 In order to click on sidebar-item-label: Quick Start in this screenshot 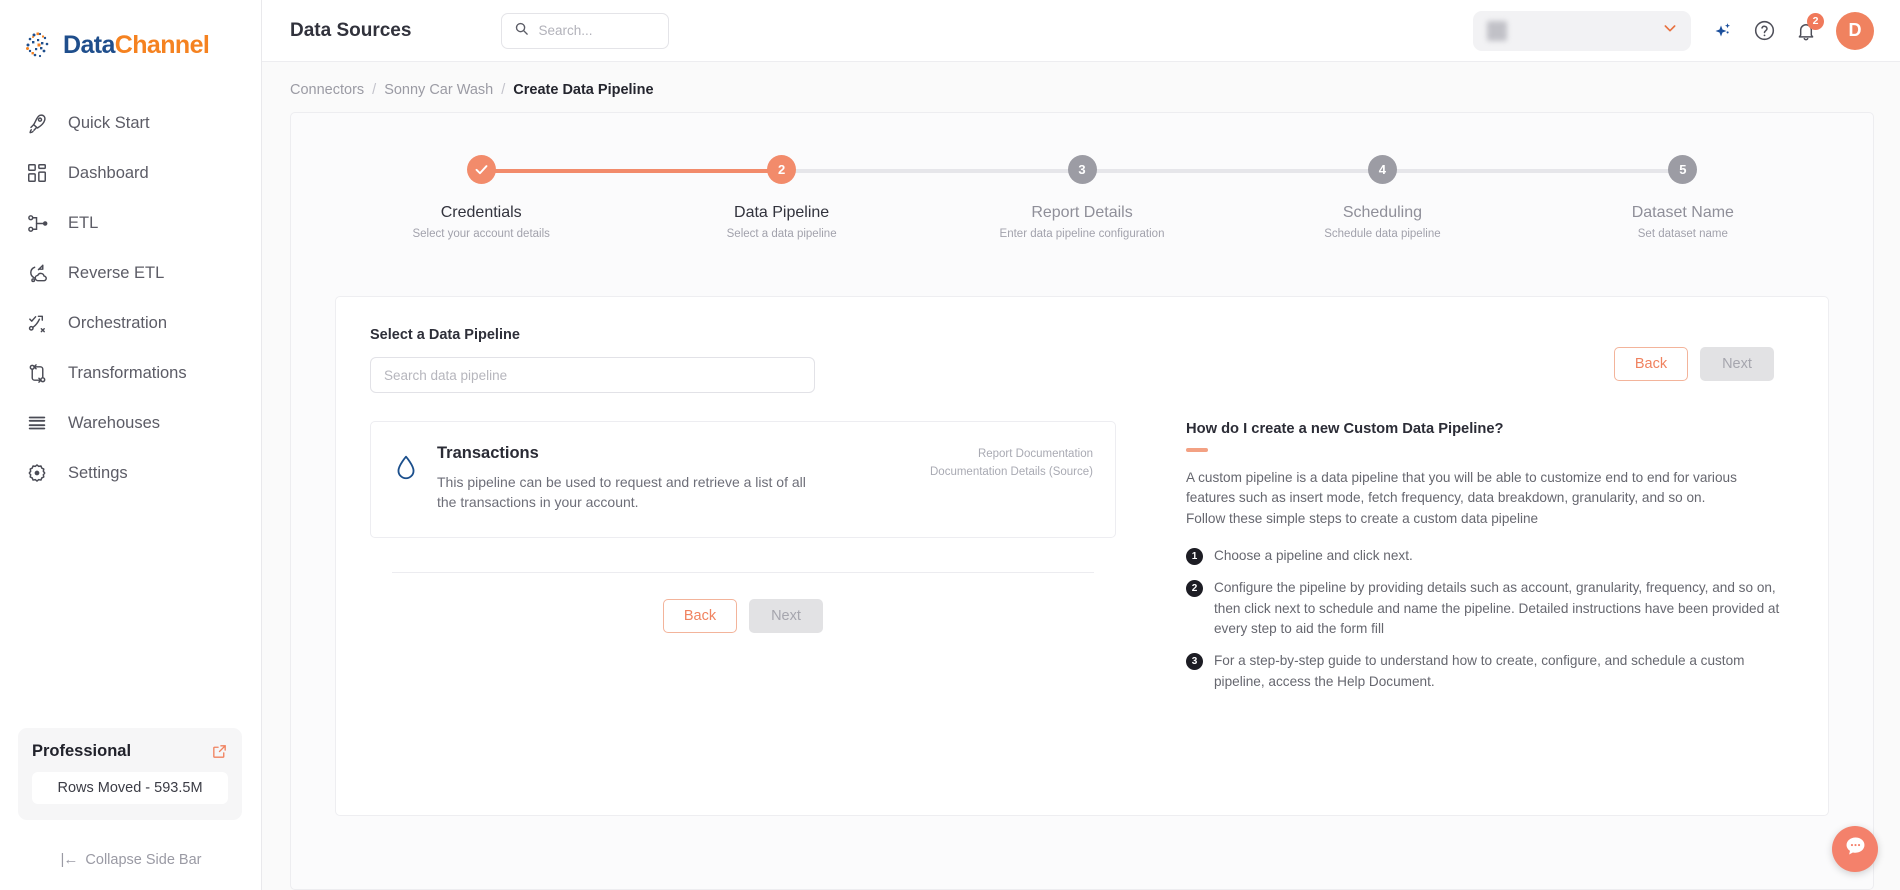, I will do `click(109, 122)`.